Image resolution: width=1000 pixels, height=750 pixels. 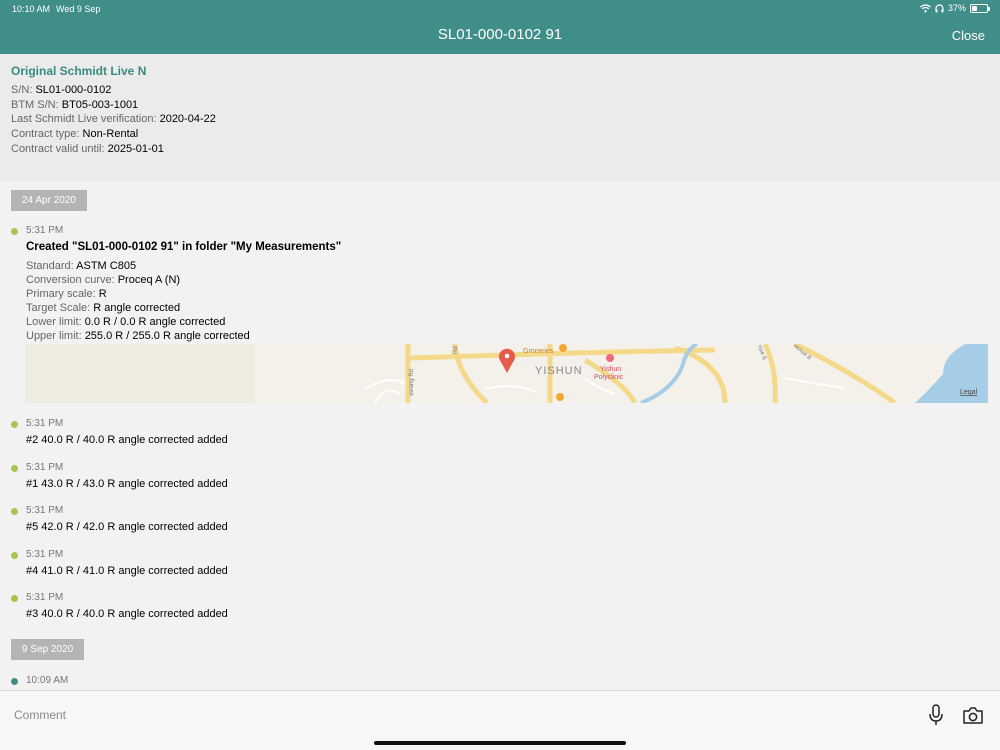 I want to click on info-row-contract-type: Contract type: Non-Rental, so click(x=75, y=134).